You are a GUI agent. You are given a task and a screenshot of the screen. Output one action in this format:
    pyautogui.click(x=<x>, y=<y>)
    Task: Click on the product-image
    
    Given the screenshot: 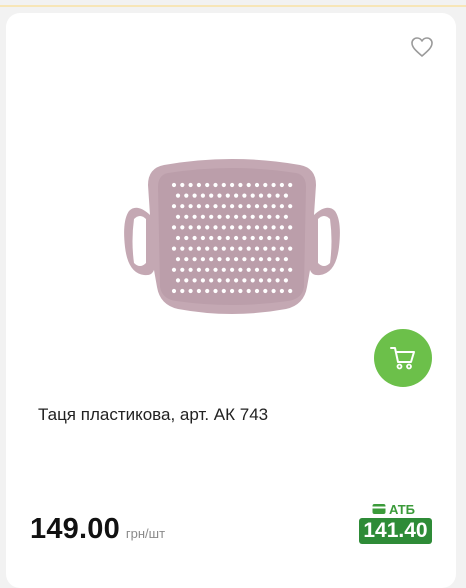 What is the action you would take?
    pyautogui.click(x=232, y=237)
    